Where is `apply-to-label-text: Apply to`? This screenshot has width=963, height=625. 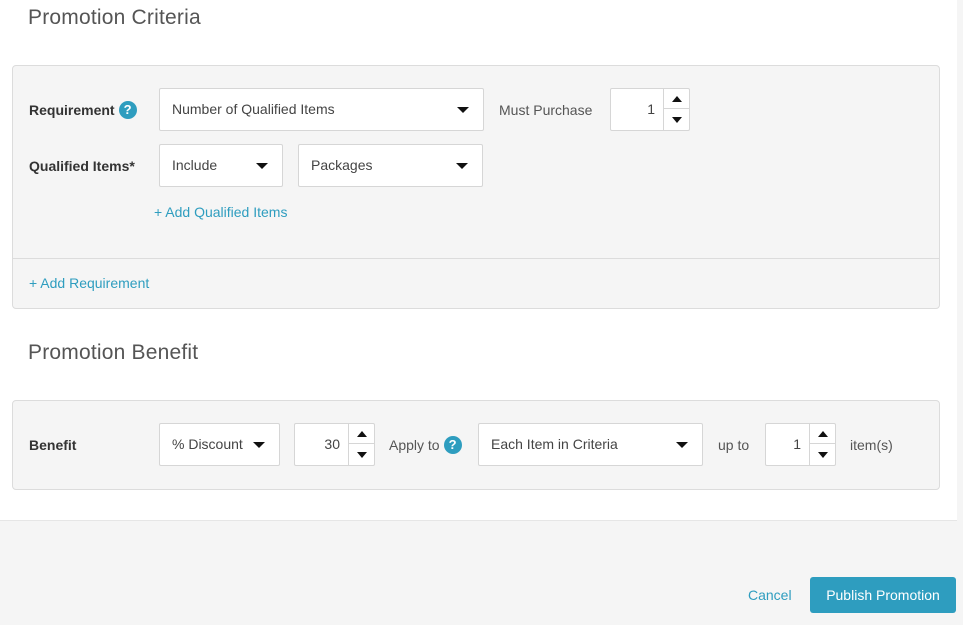 apply-to-label-text: Apply to is located at coordinates (414, 445).